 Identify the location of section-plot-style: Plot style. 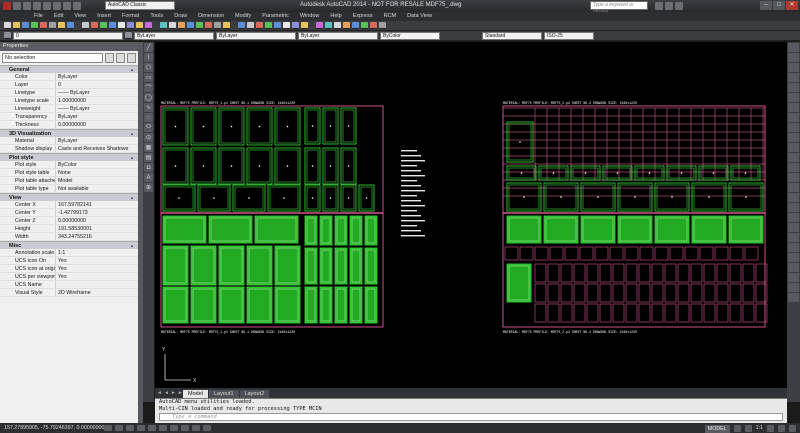
(69, 157).